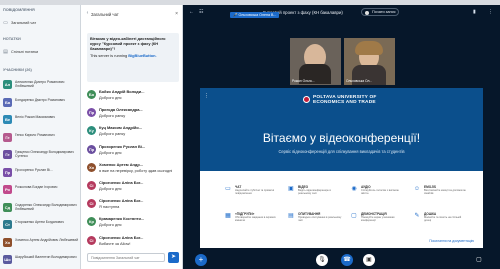  What do you see at coordinates (228, 216) in the screenshot?
I see `breakout-icon: ▦` at bounding box center [228, 216].